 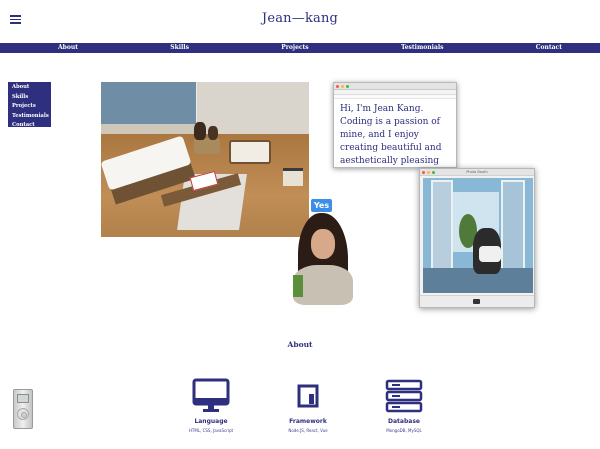 I want to click on feature-database: Database MongoDB, MySQL, so click(x=404, y=405).